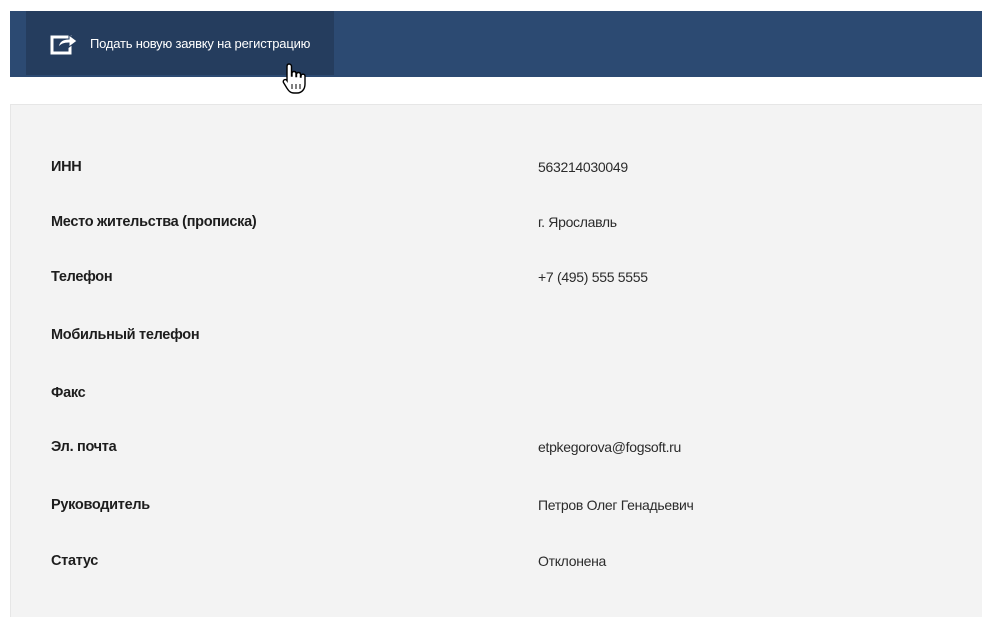 The width and height of the screenshot is (982, 617). What do you see at coordinates (125, 335) in the screenshot?
I see `detail-label: Мобильный телефон` at bounding box center [125, 335].